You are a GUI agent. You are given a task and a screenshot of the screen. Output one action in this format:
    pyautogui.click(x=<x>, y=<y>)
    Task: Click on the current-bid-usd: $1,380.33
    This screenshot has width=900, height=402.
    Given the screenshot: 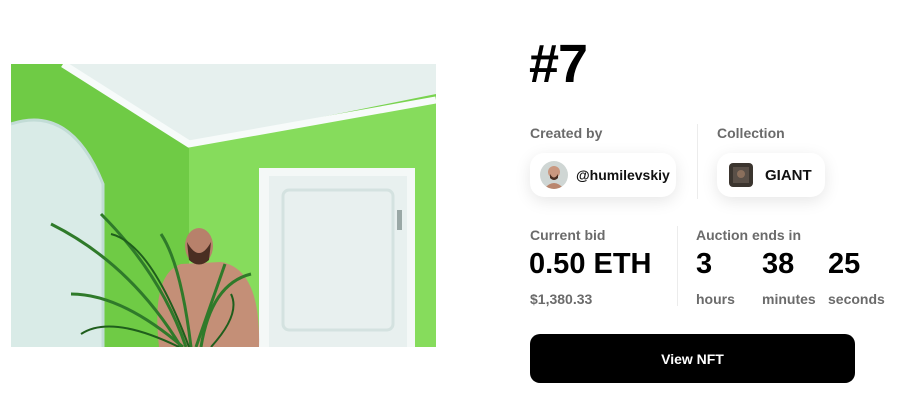 What is the action you would take?
    pyautogui.click(x=561, y=299)
    